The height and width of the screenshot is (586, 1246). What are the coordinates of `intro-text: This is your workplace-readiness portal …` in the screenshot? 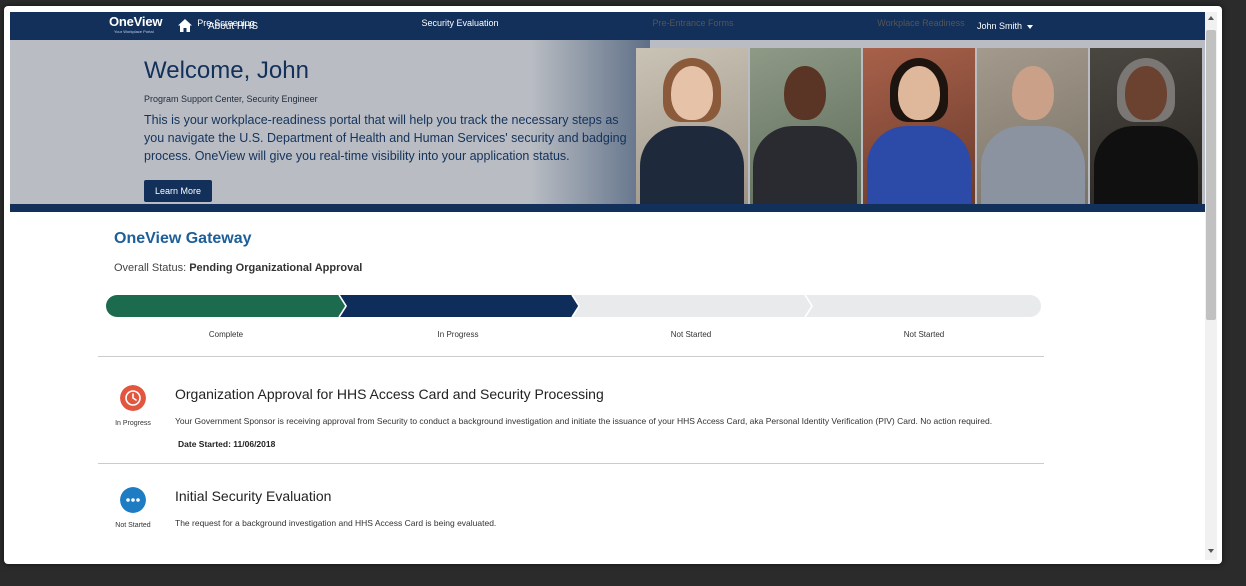 It's located at (385, 138).